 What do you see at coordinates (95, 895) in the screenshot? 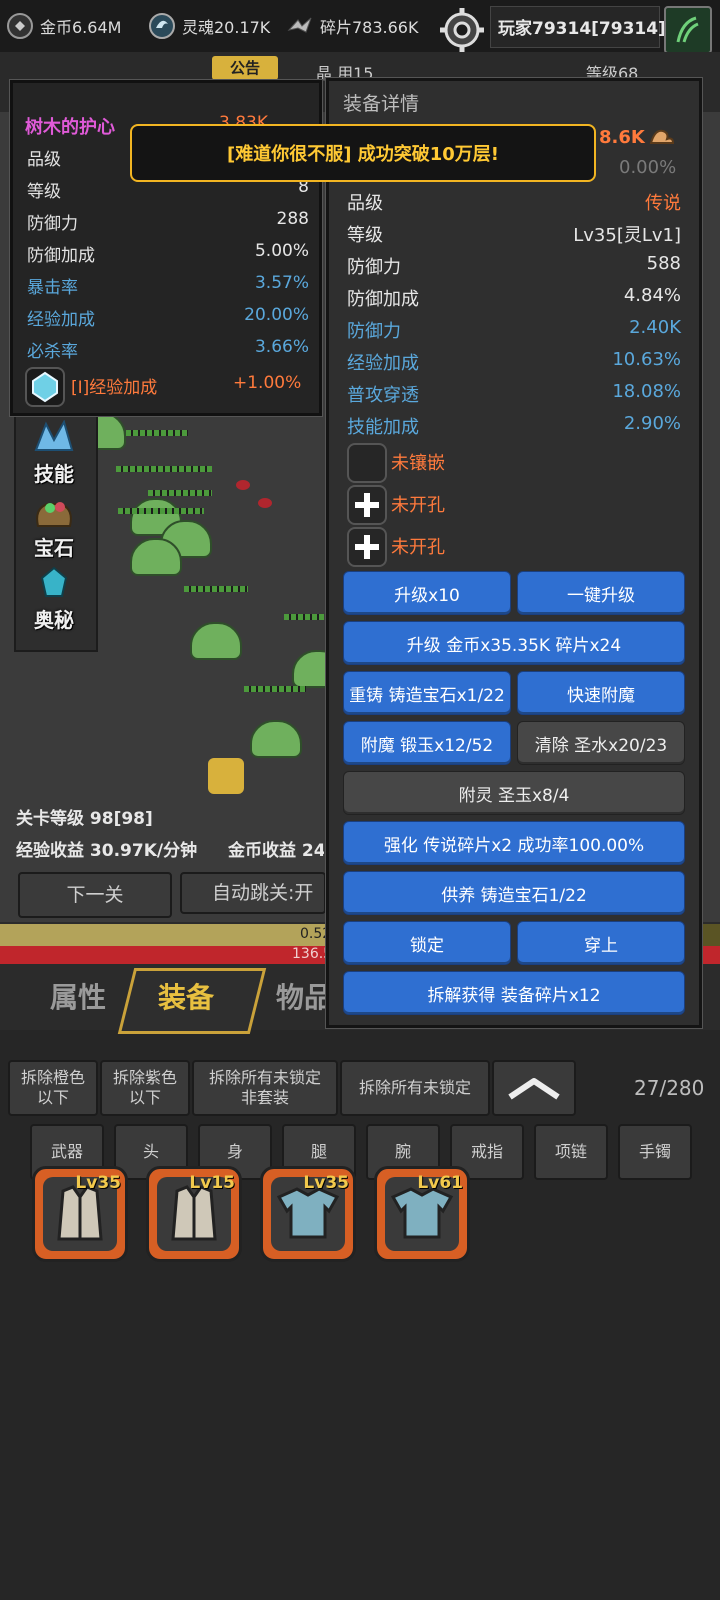
I see `next-stage-button: 下一关` at bounding box center [95, 895].